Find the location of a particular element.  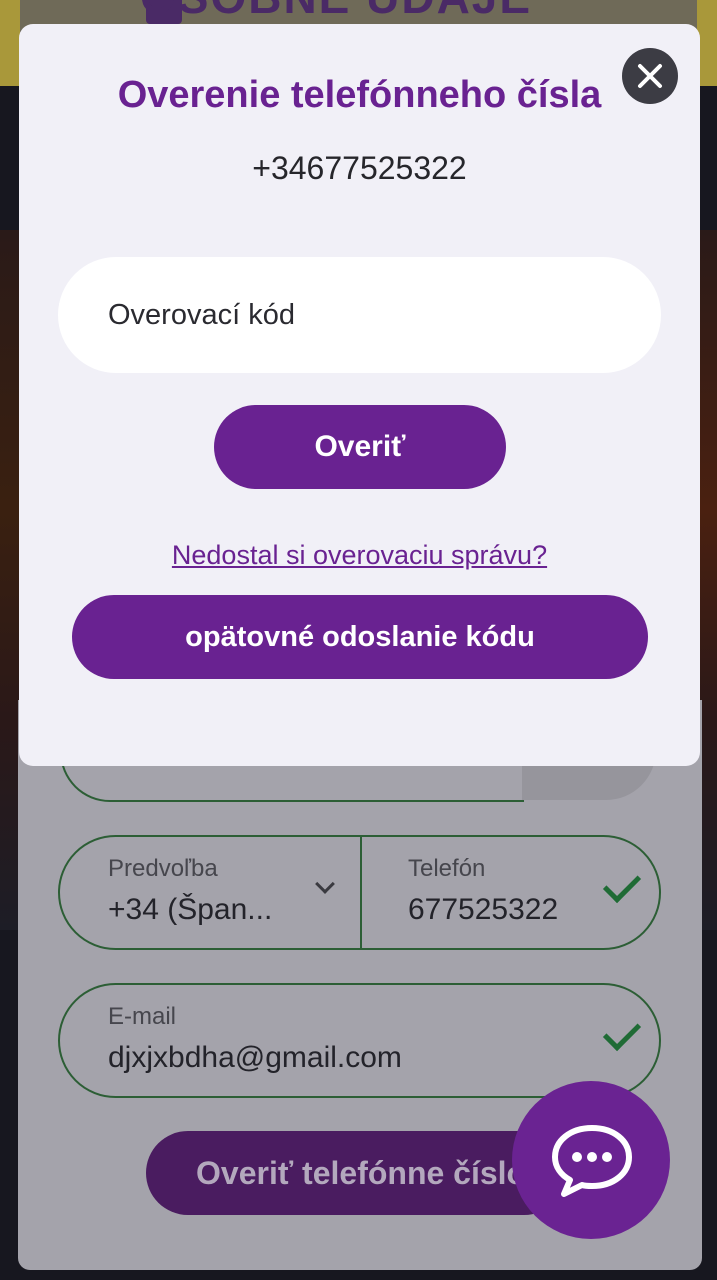

chevron-down-icon is located at coordinates (325, 884).